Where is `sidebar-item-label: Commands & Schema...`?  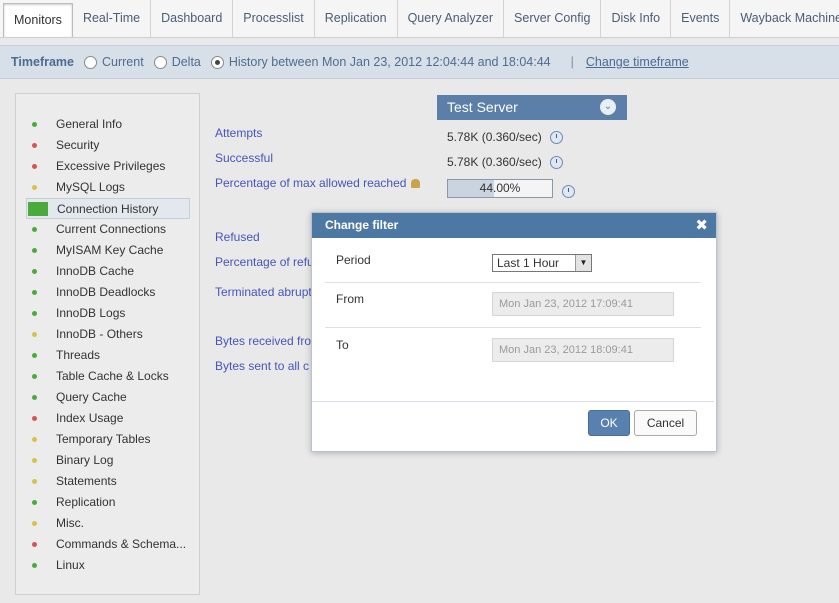 sidebar-item-label: Commands & Schema... is located at coordinates (121, 544).